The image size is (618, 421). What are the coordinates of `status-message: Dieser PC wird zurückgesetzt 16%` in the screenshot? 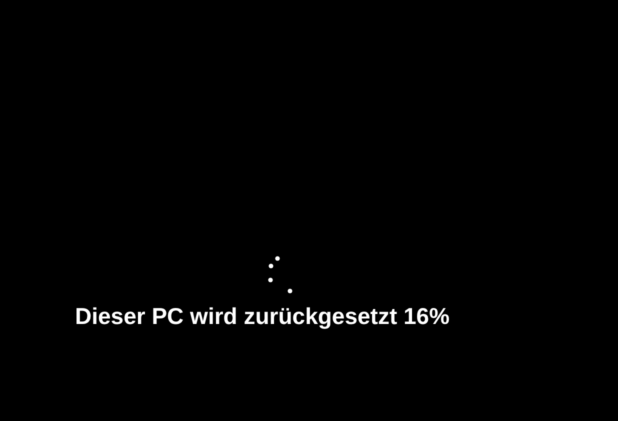 It's located at (262, 316).